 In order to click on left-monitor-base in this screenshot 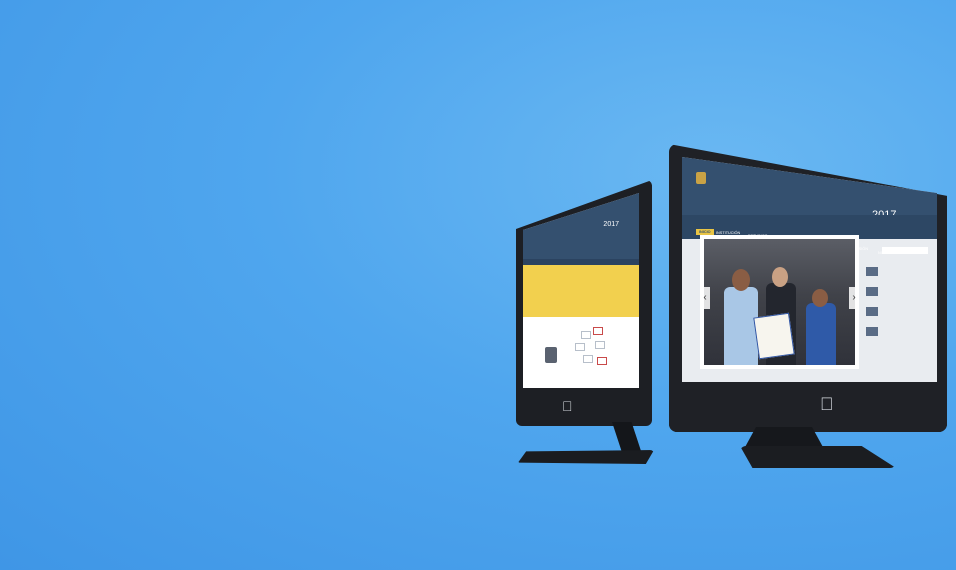, I will do `click(586, 457)`.